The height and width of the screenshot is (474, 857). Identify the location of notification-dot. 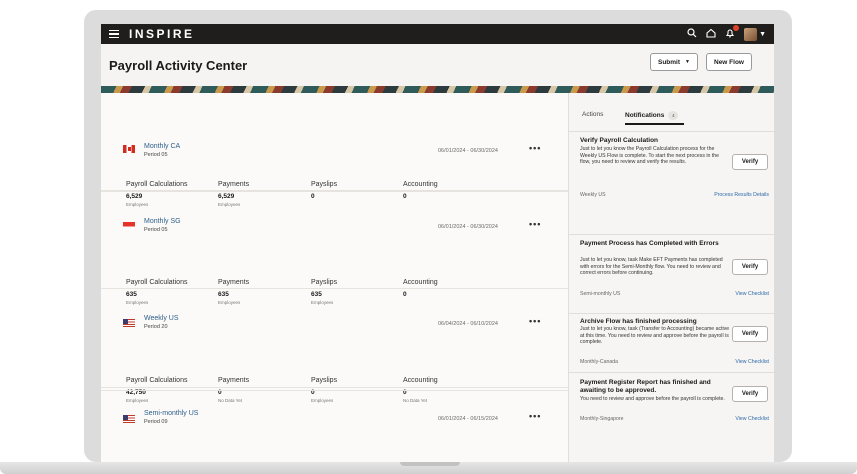
(736, 27).